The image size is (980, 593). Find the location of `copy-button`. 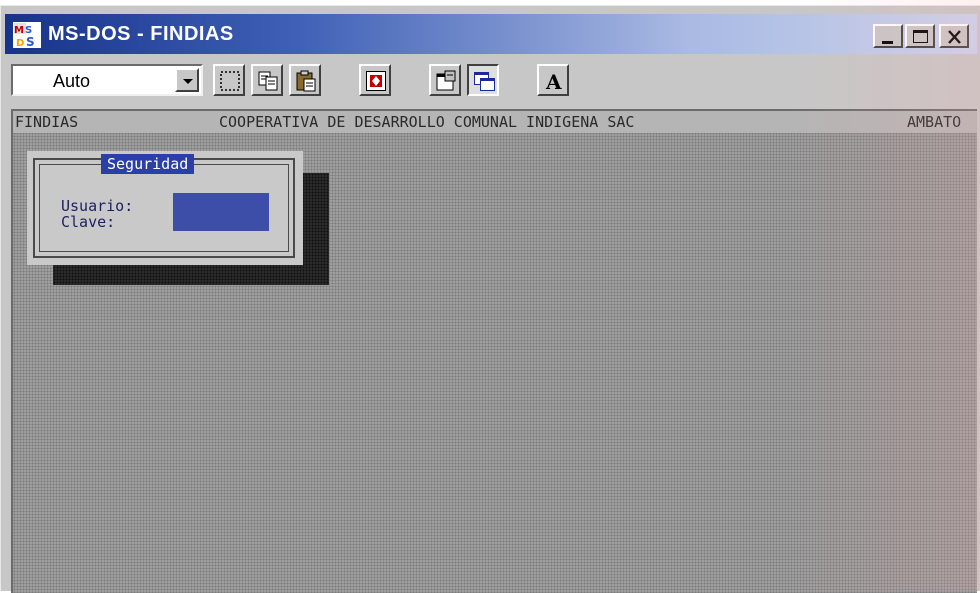

copy-button is located at coordinates (267, 80).